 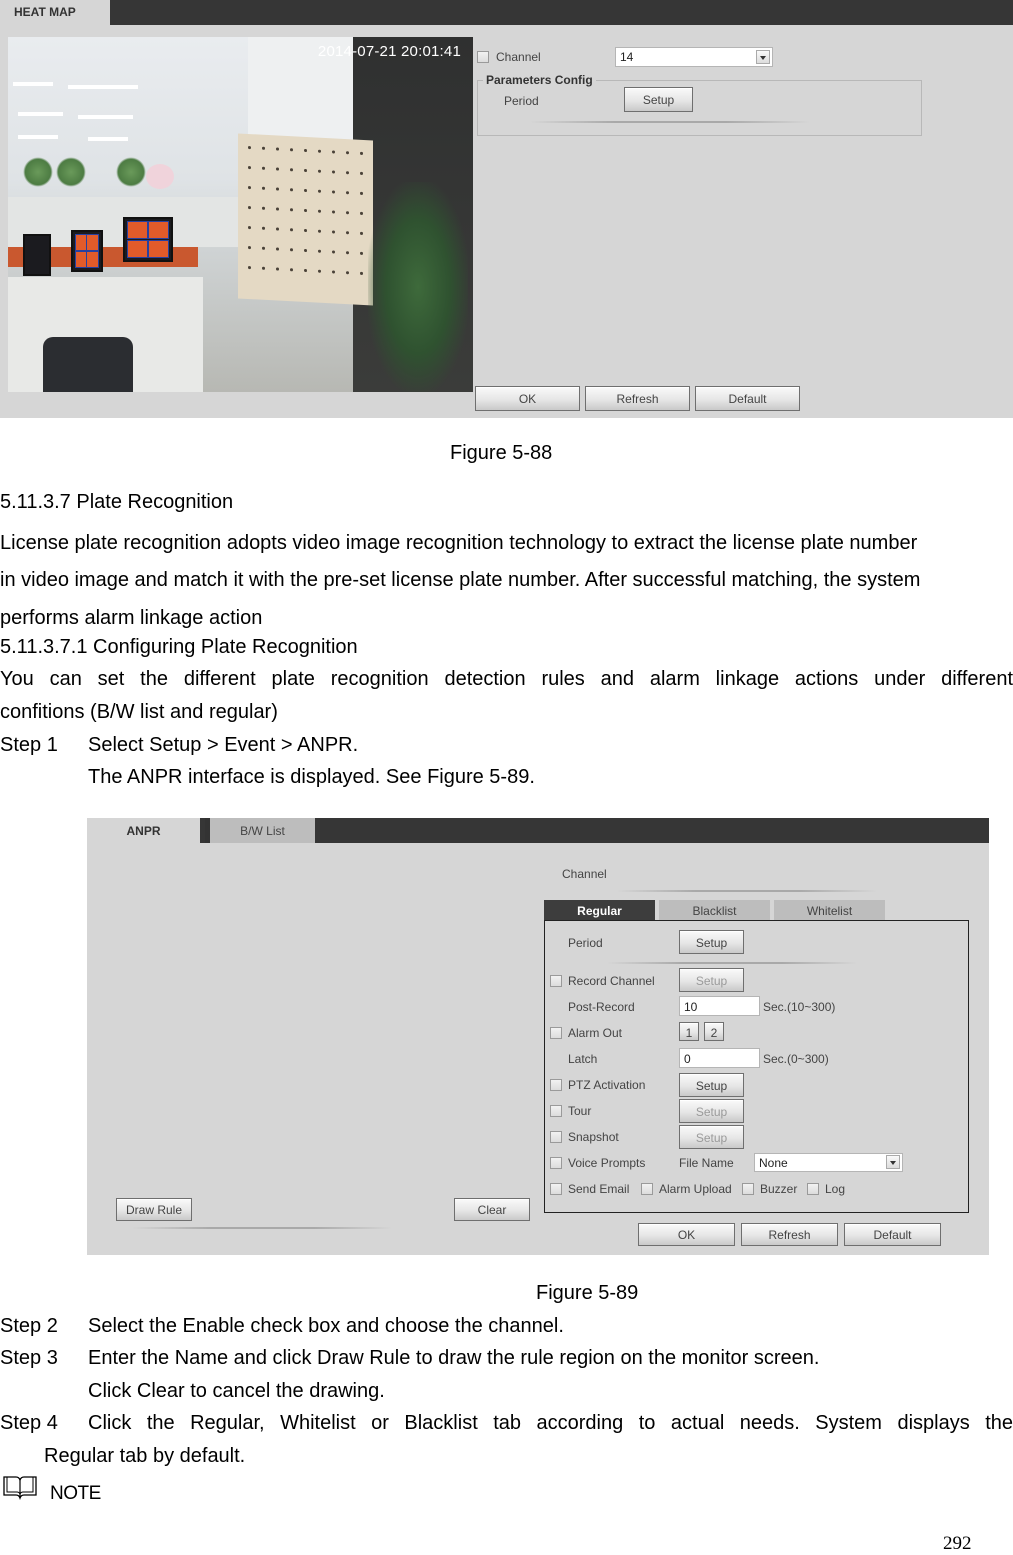 What do you see at coordinates (711, 980) in the screenshot?
I see `record-channel-setup-button: Setup` at bounding box center [711, 980].